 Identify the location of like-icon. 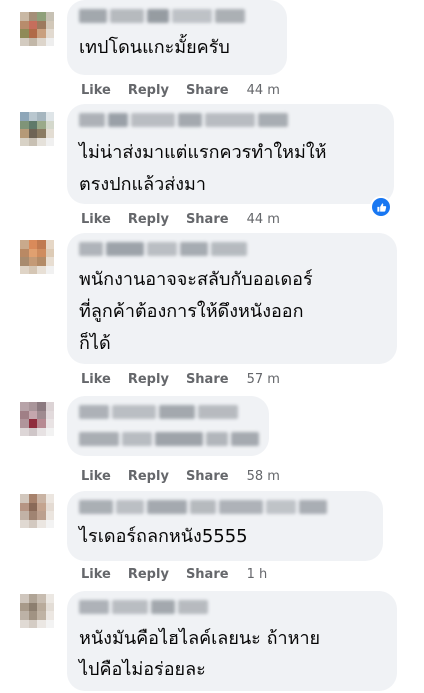
(381, 207).